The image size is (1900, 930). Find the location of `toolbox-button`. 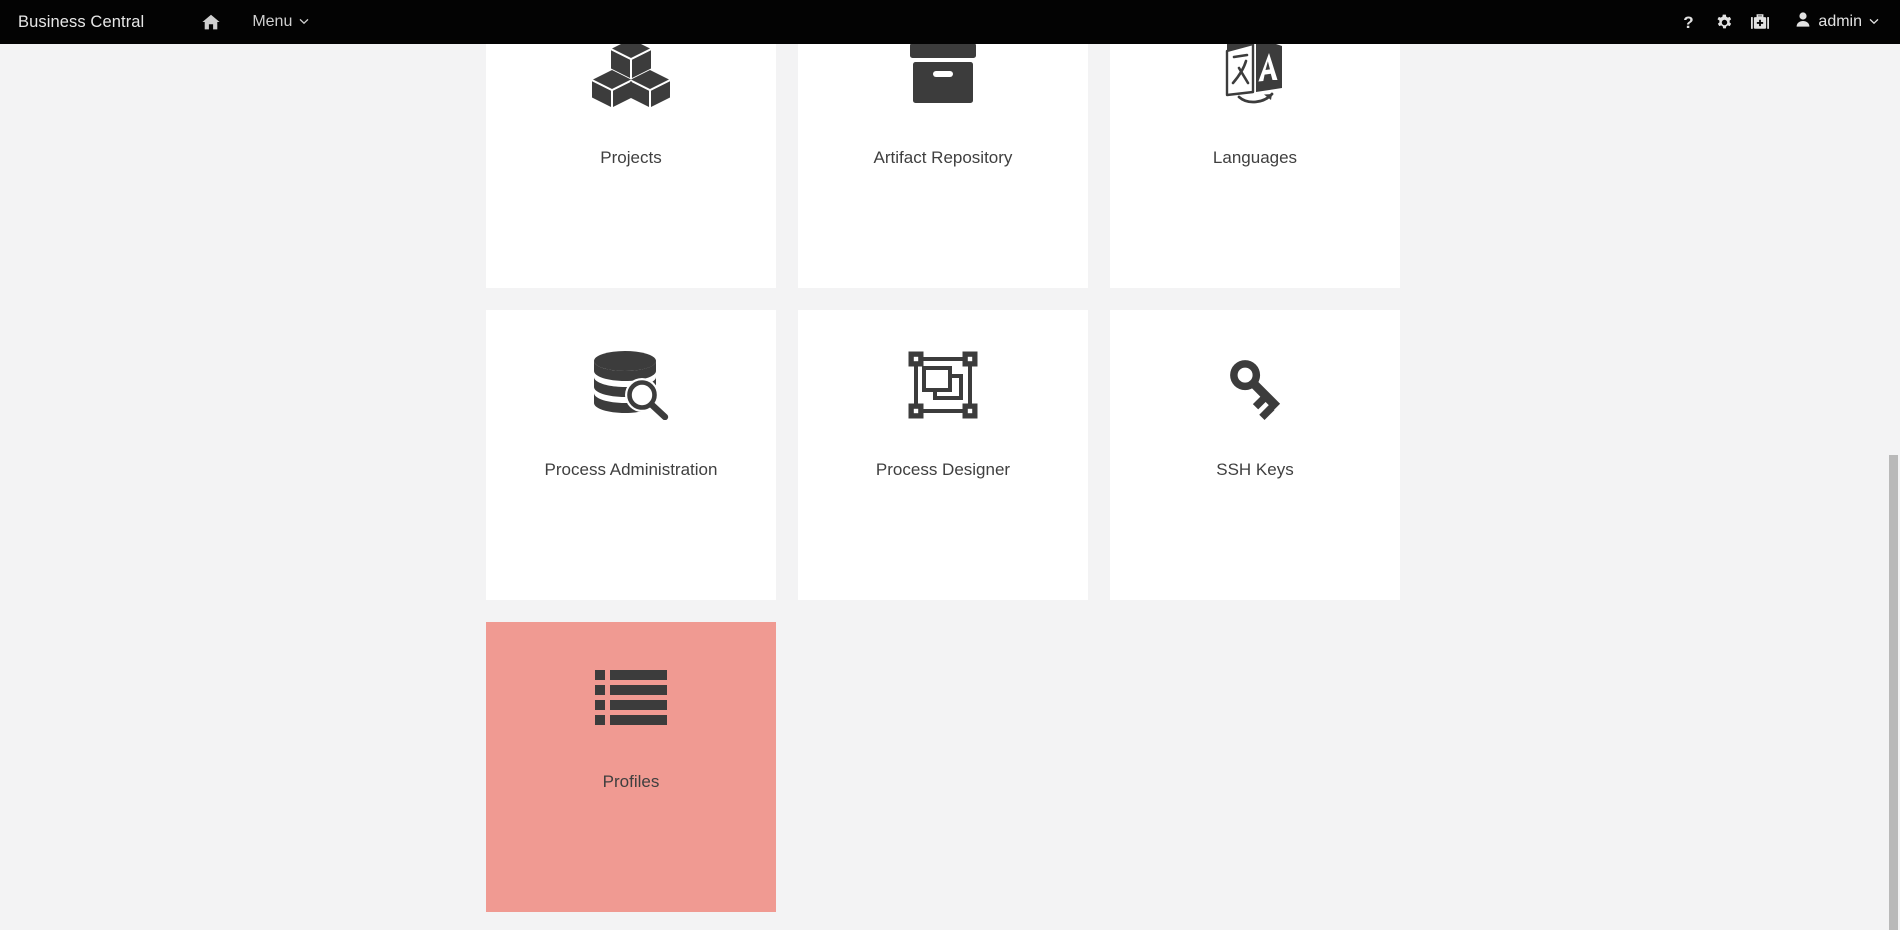

toolbox-button is located at coordinates (1760, 22).